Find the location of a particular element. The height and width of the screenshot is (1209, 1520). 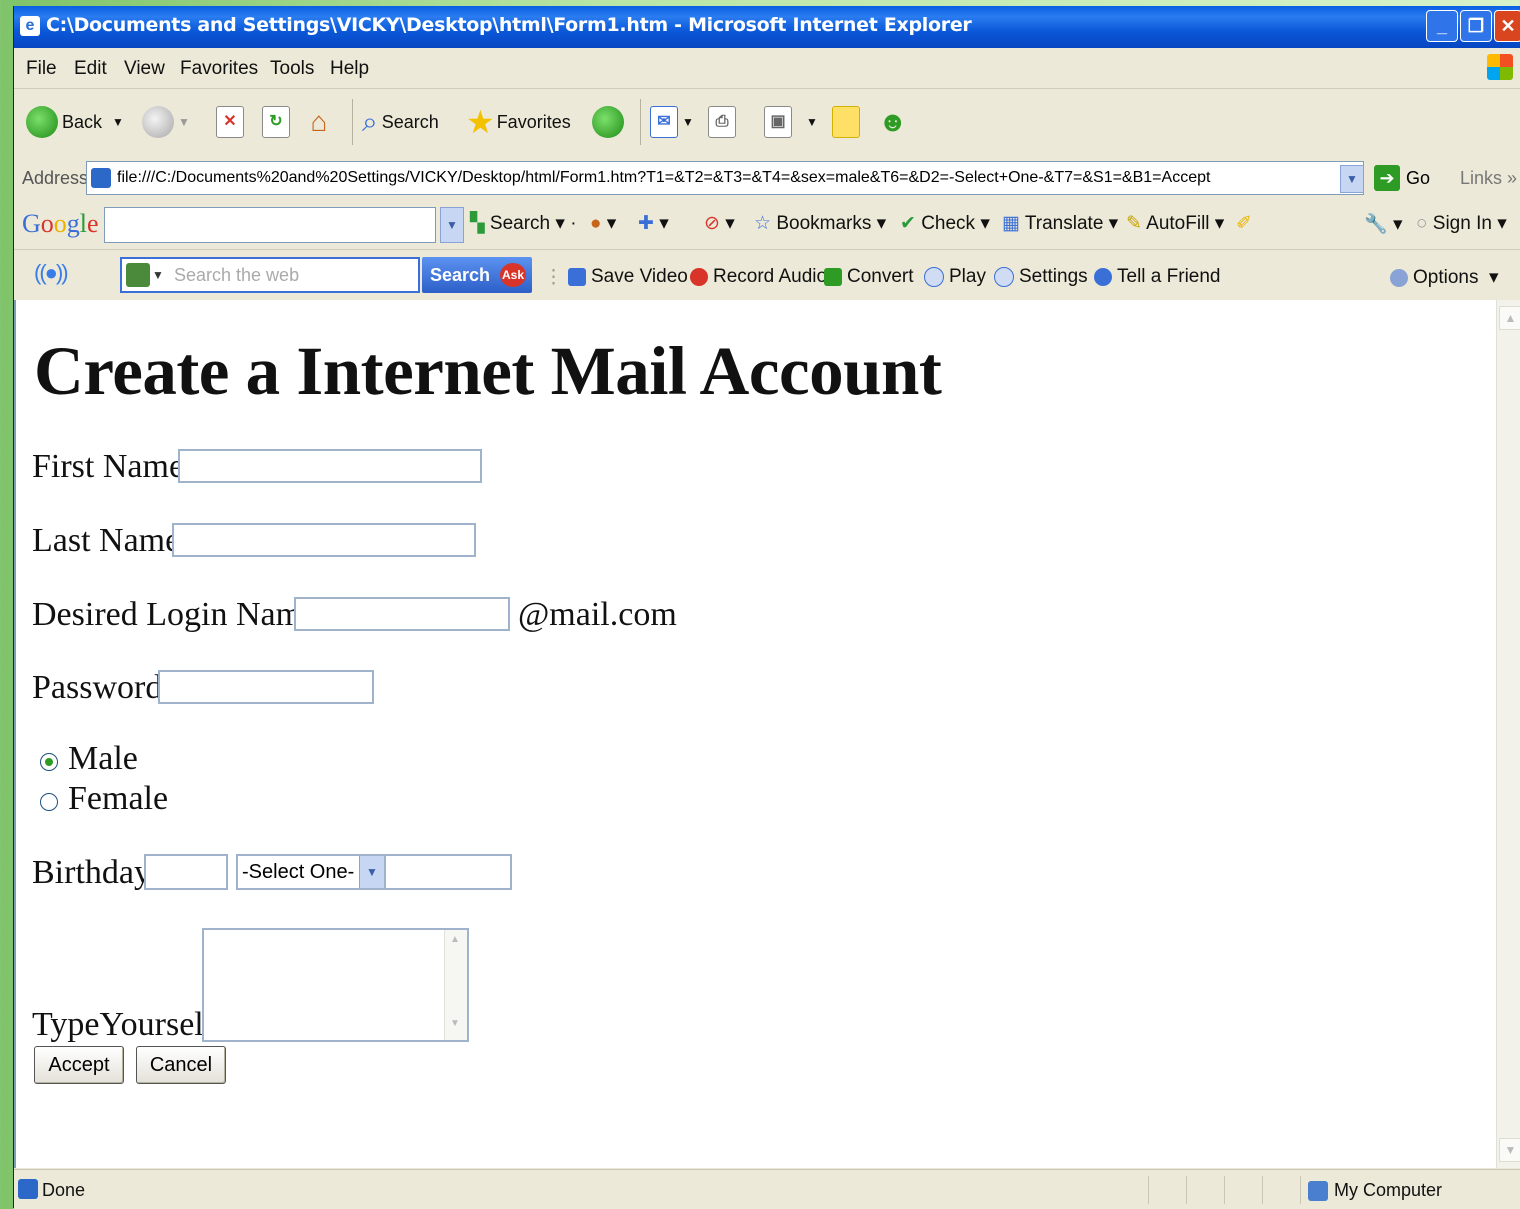

menu-edit: Edit is located at coordinates (90, 69).